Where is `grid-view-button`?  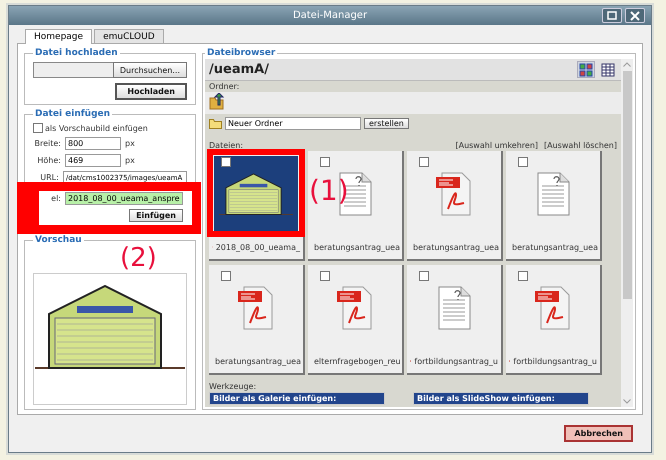
grid-view-button is located at coordinates (586, 69).